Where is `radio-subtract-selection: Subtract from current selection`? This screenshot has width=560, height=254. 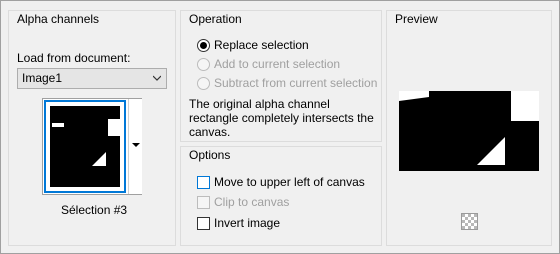
radio-subtract-selection: Subtract from current selection is located at coordinates (287, 83).